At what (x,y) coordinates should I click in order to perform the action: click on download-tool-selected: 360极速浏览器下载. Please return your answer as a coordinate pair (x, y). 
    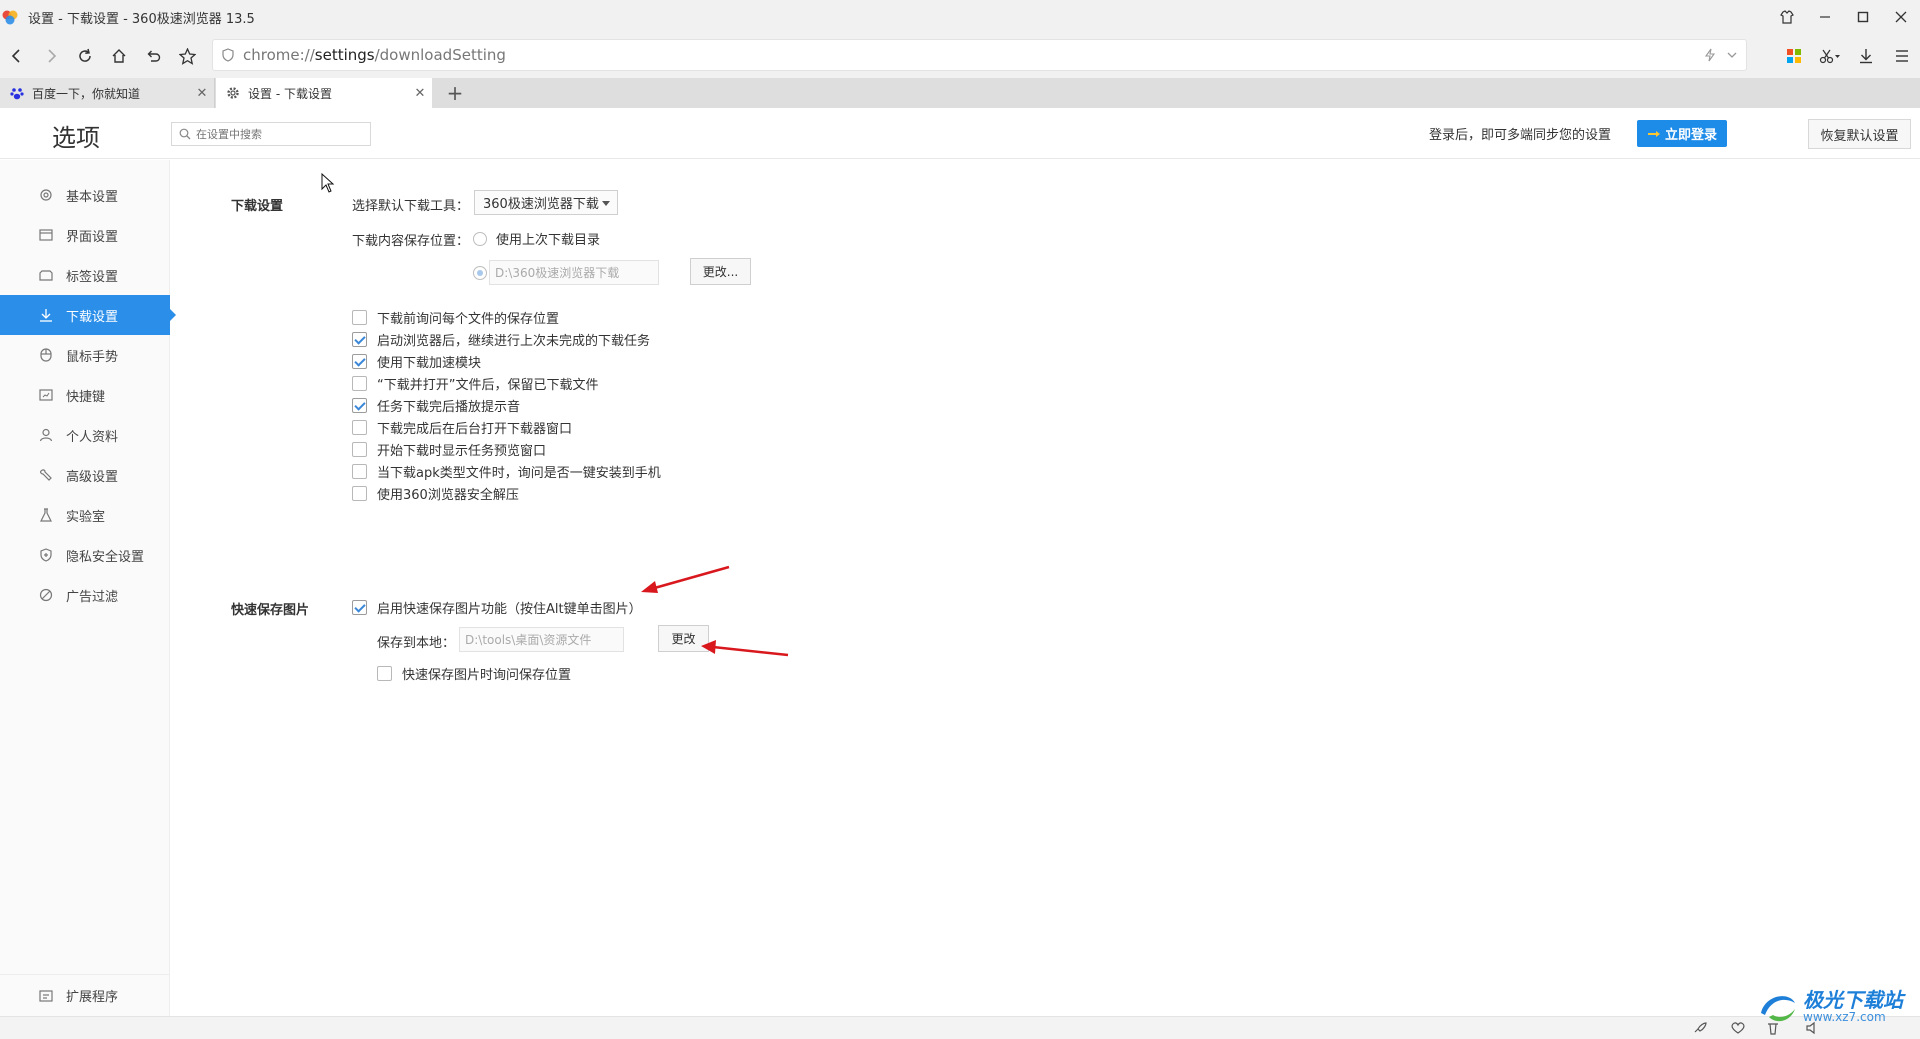
    Looking at the image, I should click on (541, 204).